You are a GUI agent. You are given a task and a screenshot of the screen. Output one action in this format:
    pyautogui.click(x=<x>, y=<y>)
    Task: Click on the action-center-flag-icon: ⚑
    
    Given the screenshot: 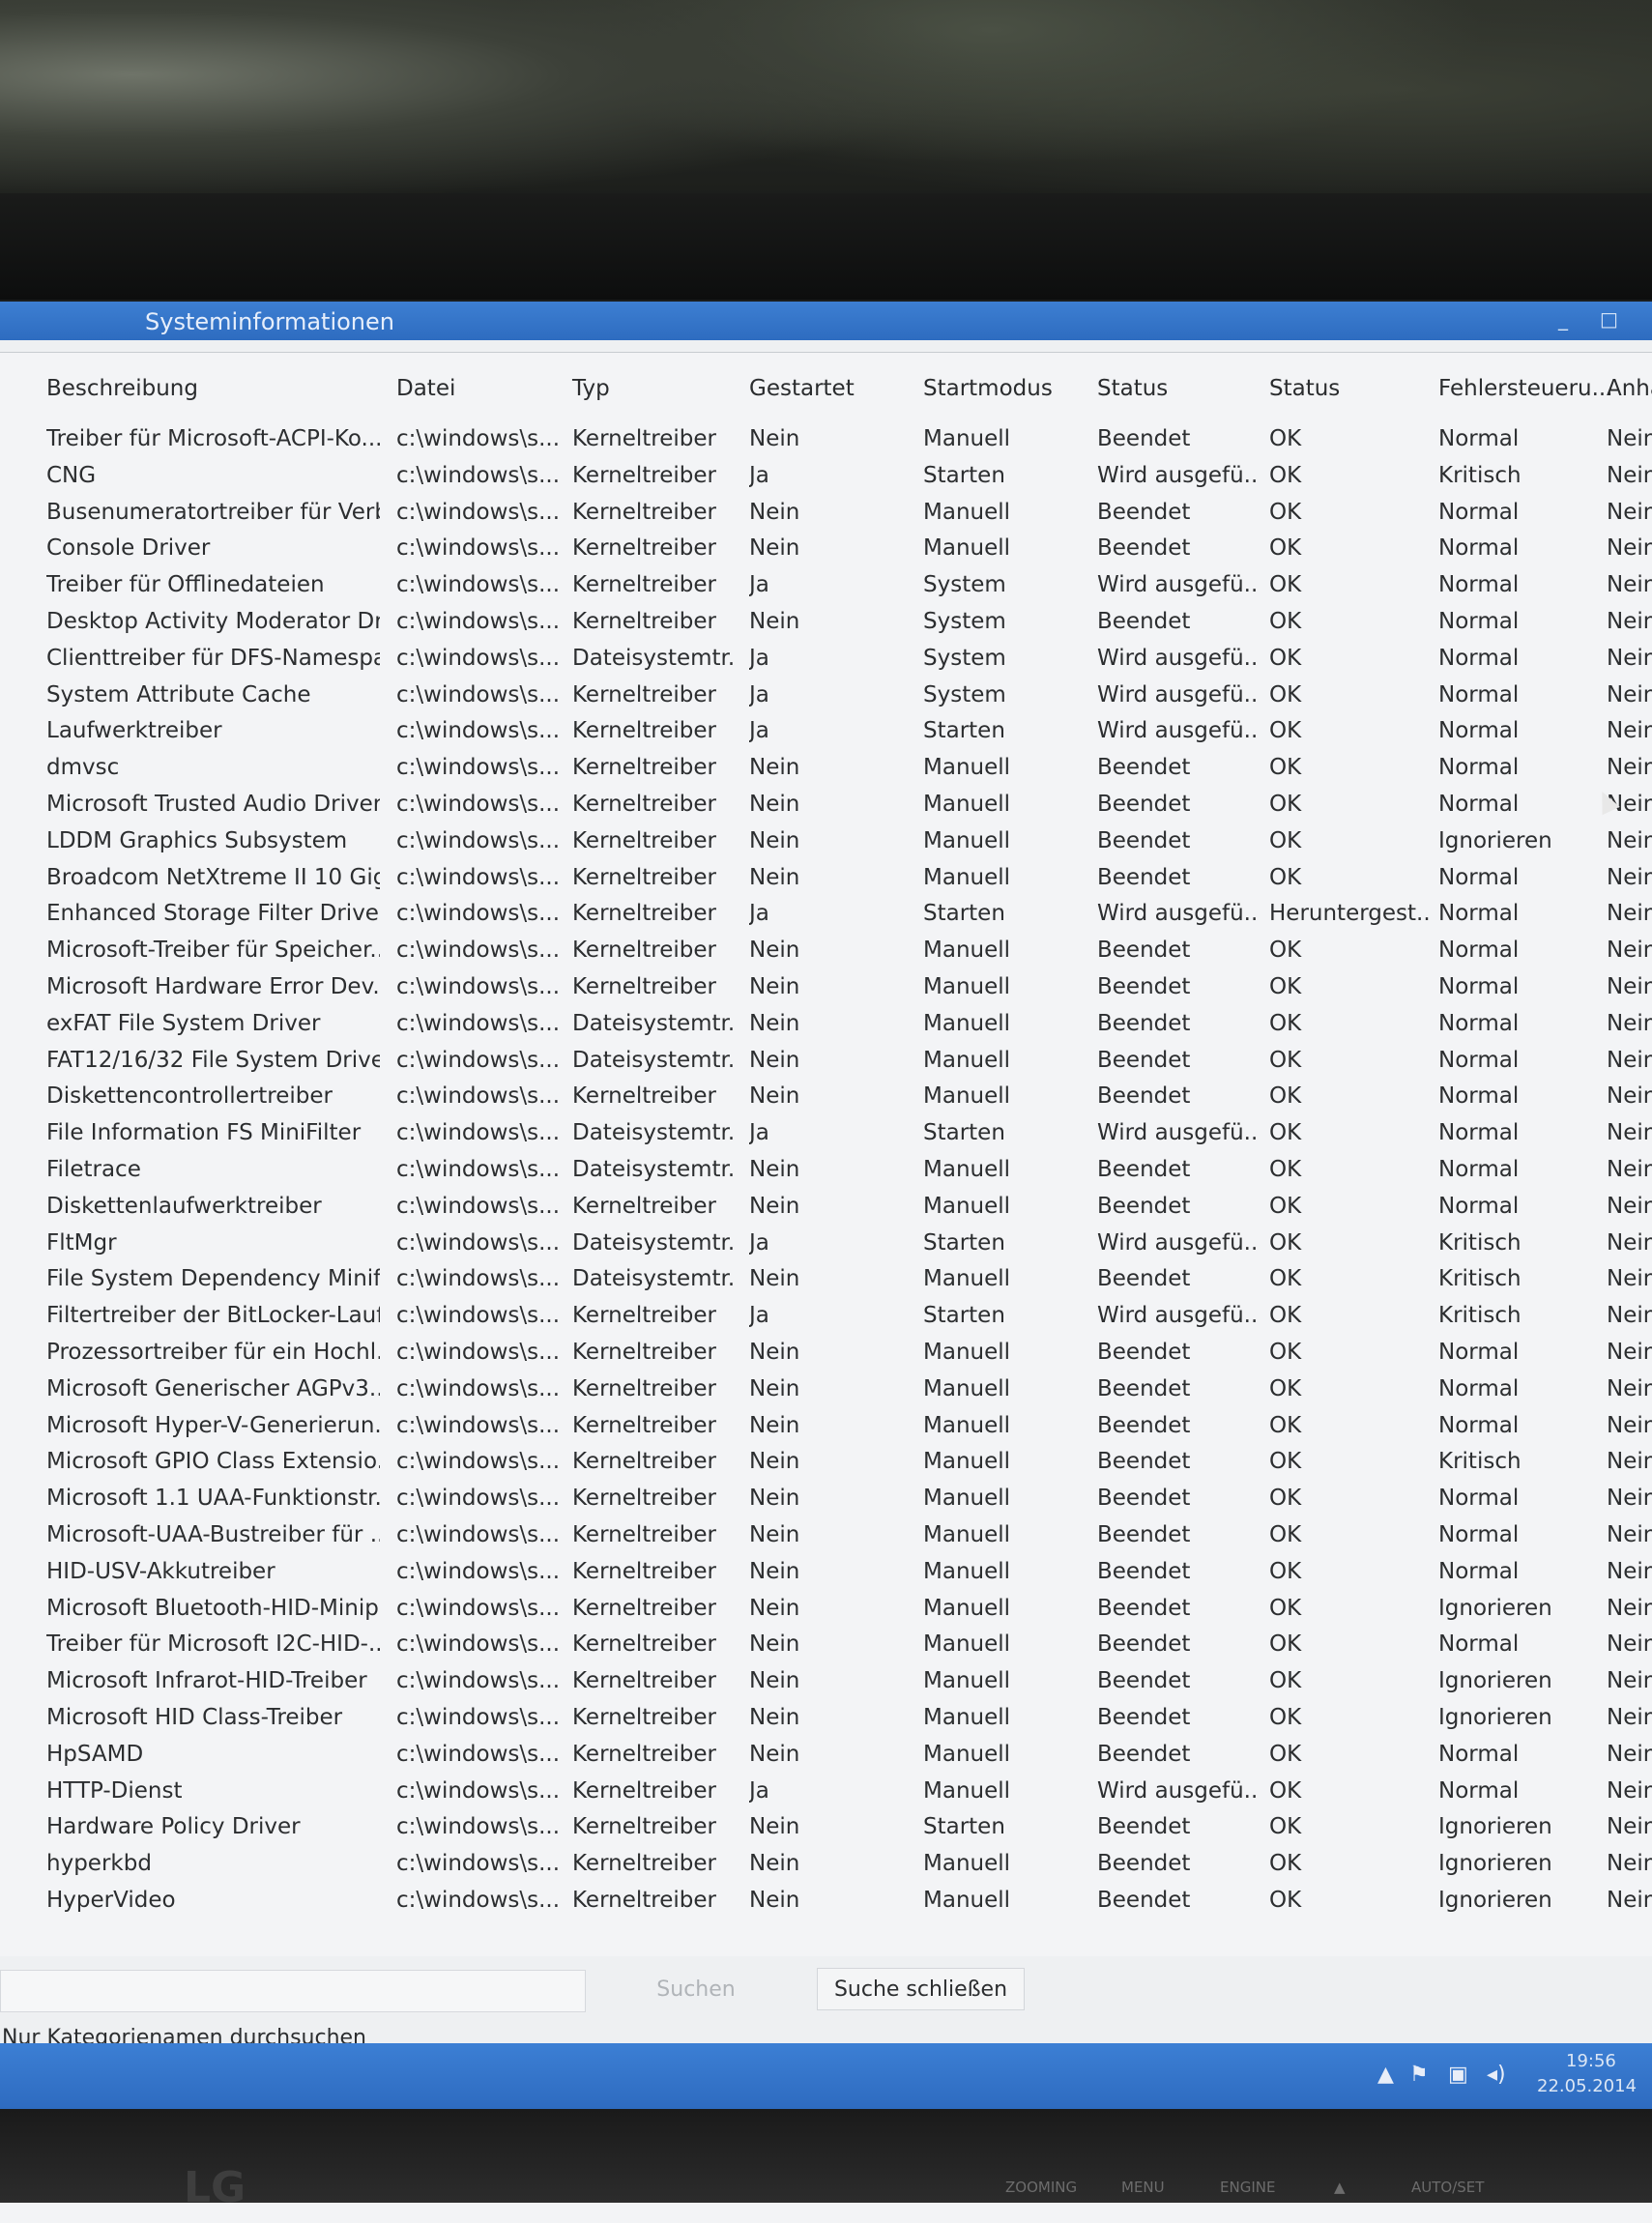 What is the action you would take?
    pyautogui.click(x=1419, y=2075)
    